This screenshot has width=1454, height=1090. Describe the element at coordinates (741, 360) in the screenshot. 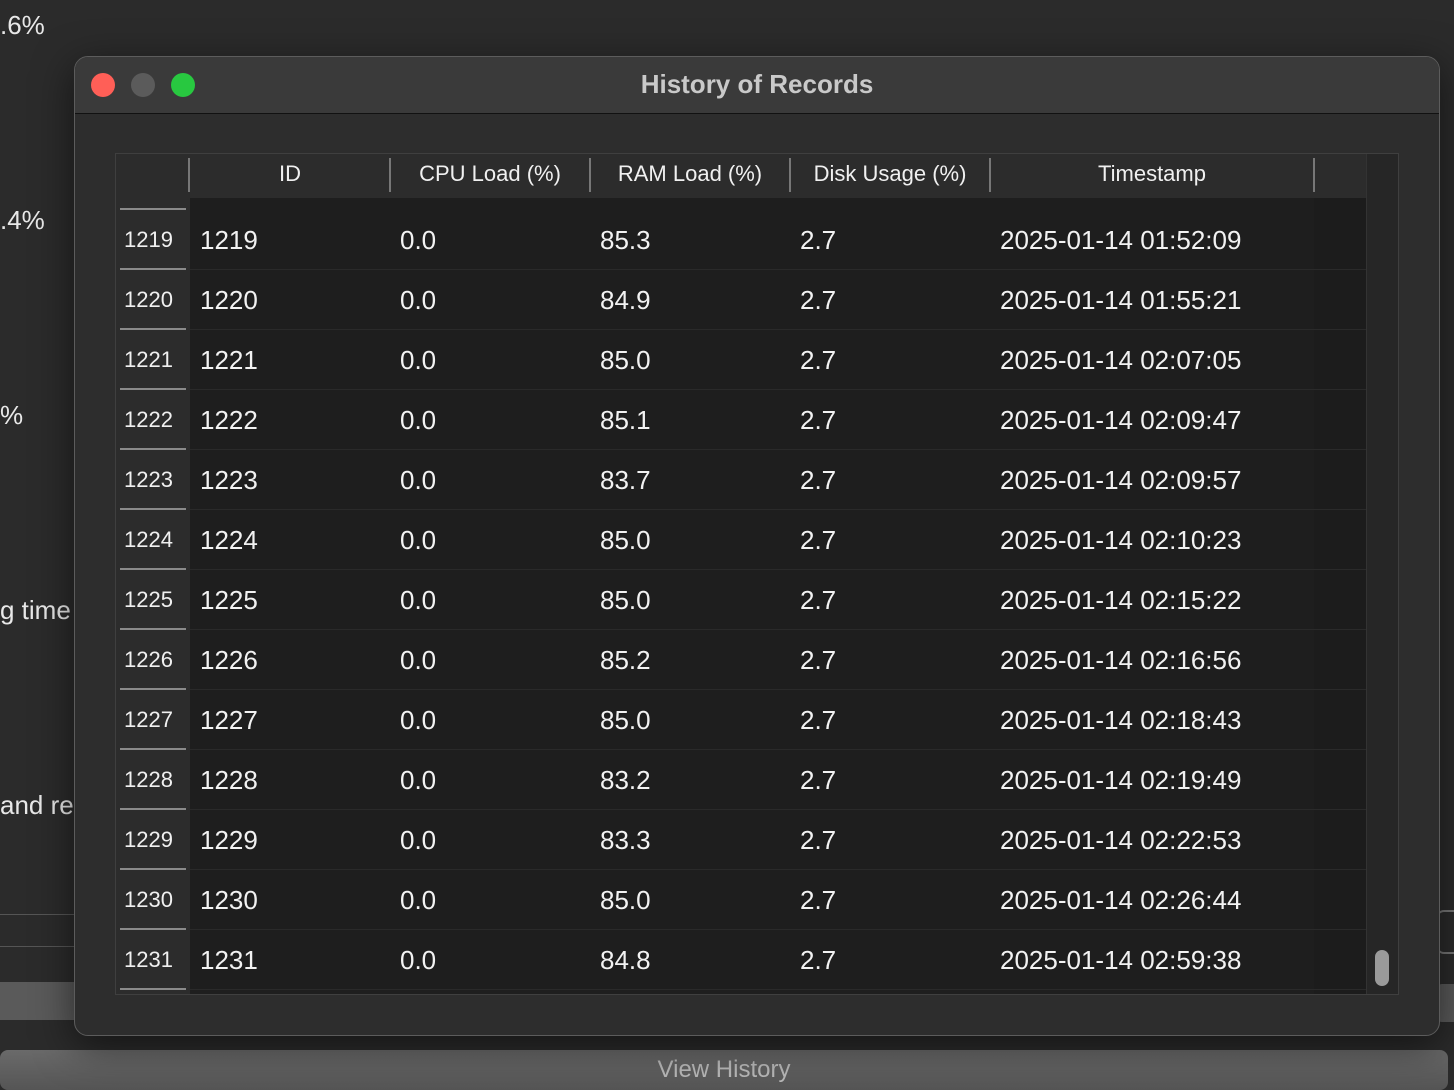

I see `table-row: 1221 1221 0.0 85.0 2.7 2025-01-14 02:07:05` at that location.